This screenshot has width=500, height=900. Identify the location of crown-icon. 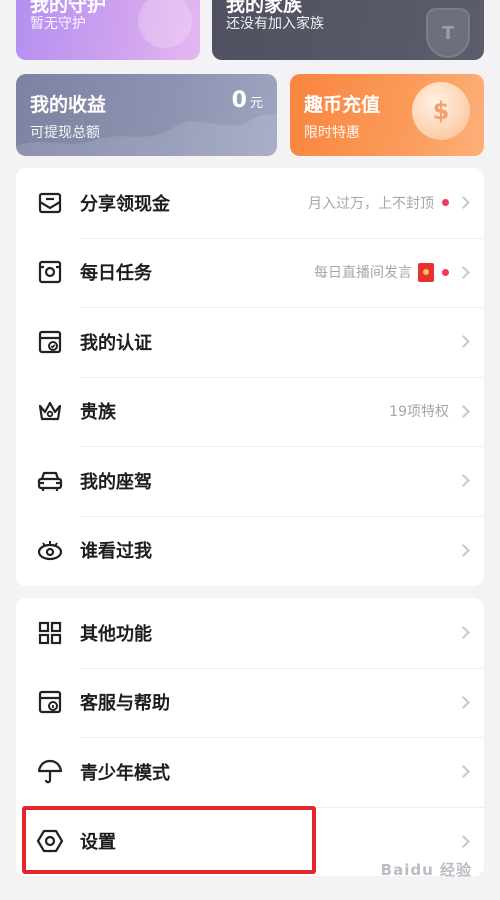
(50, 411).